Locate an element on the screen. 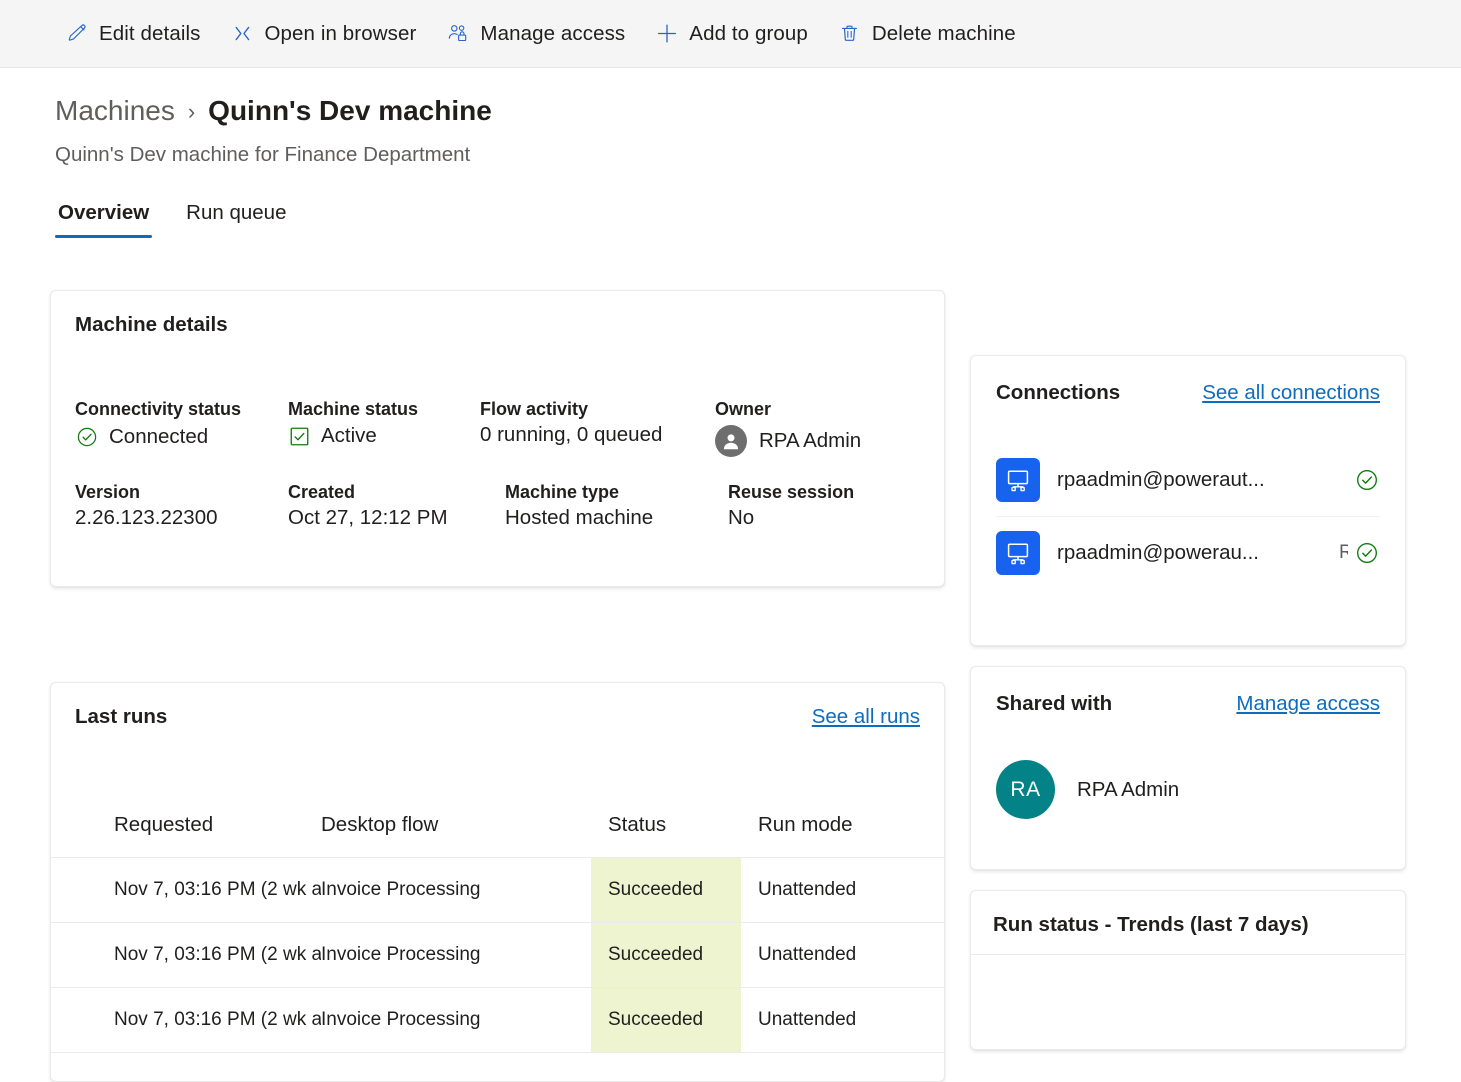  see-all-connections-link: See all connections is located at coordinates (1291, 393).